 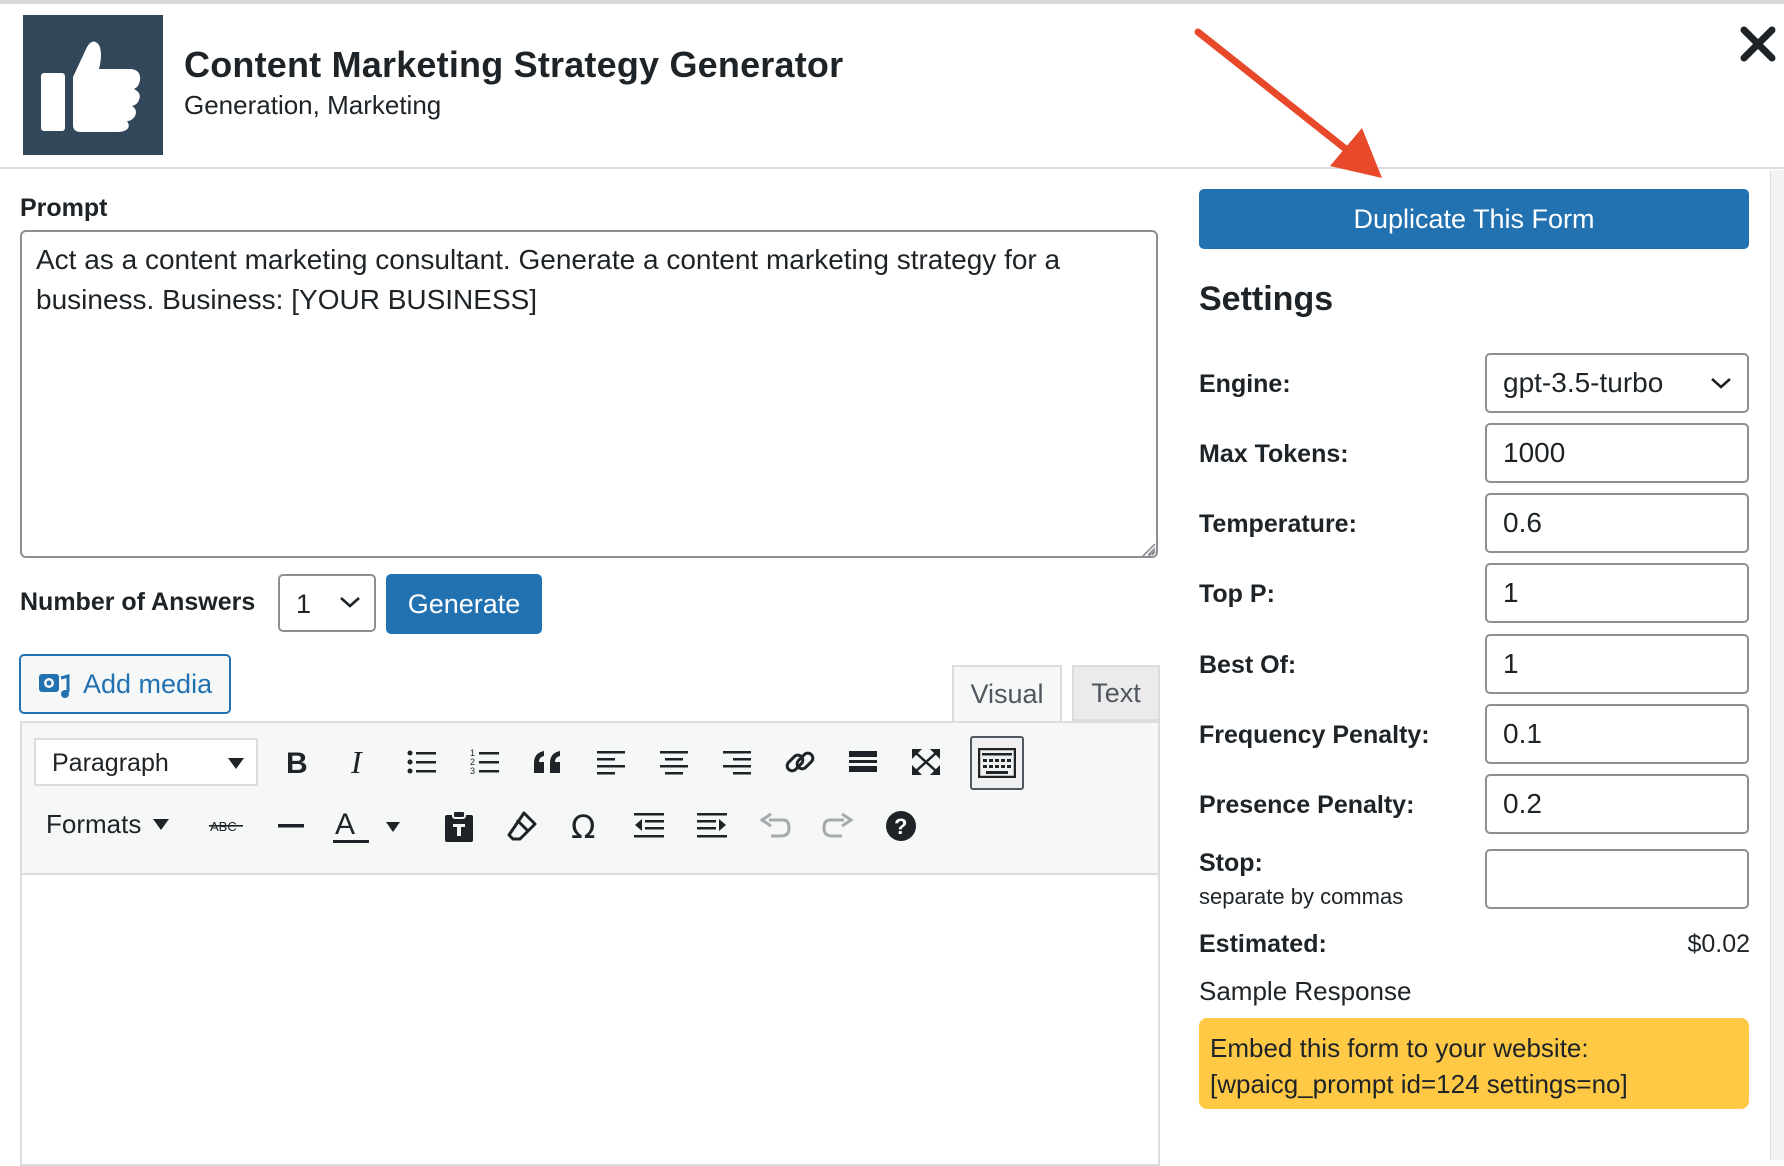 I want to click on answers-label: Number of Answers, so click(x=138, y=602).